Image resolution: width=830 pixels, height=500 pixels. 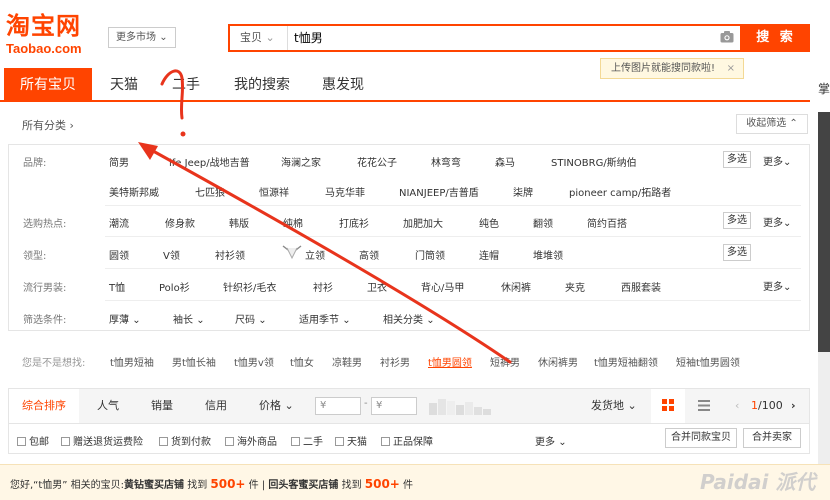 I want to click on brand-option: STINOBRG/斯纳伯, so click(x=594, y=161).